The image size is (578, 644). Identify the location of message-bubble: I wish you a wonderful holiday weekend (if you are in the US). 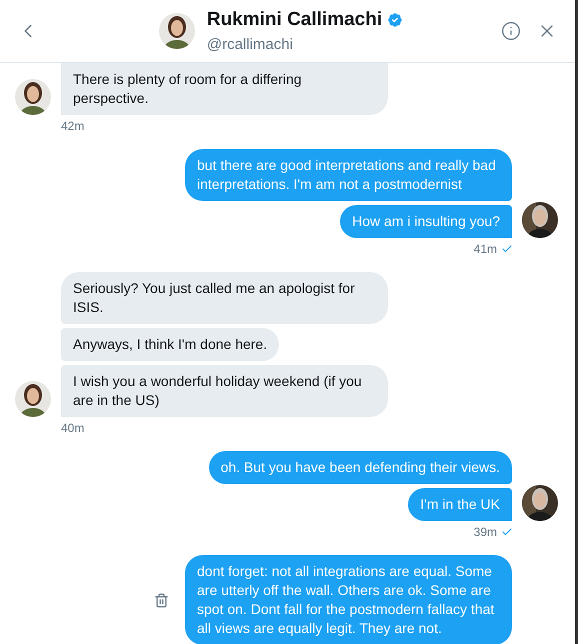
(224, 391).